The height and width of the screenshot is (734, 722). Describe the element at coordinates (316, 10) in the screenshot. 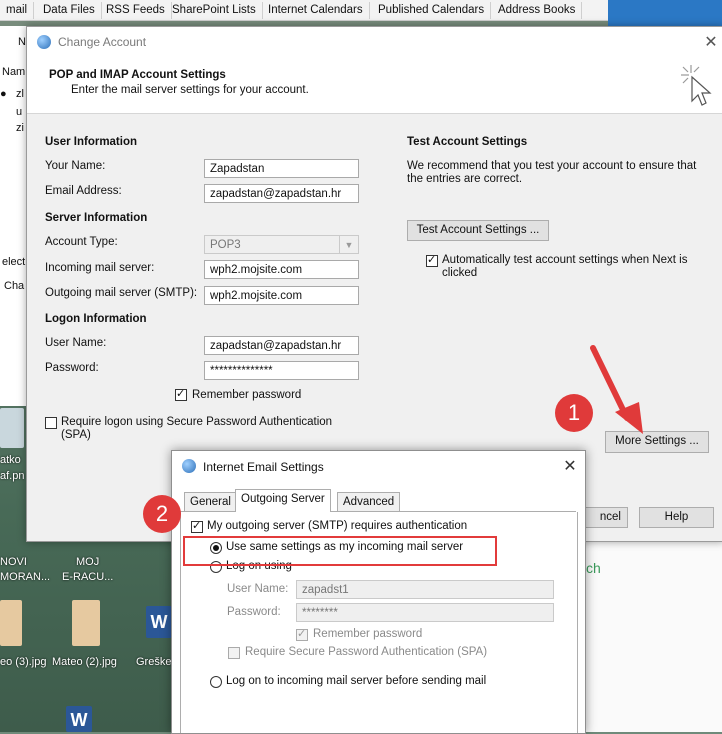

I see `bg-tab-internet-calendars: Internet Calendars` at that location.